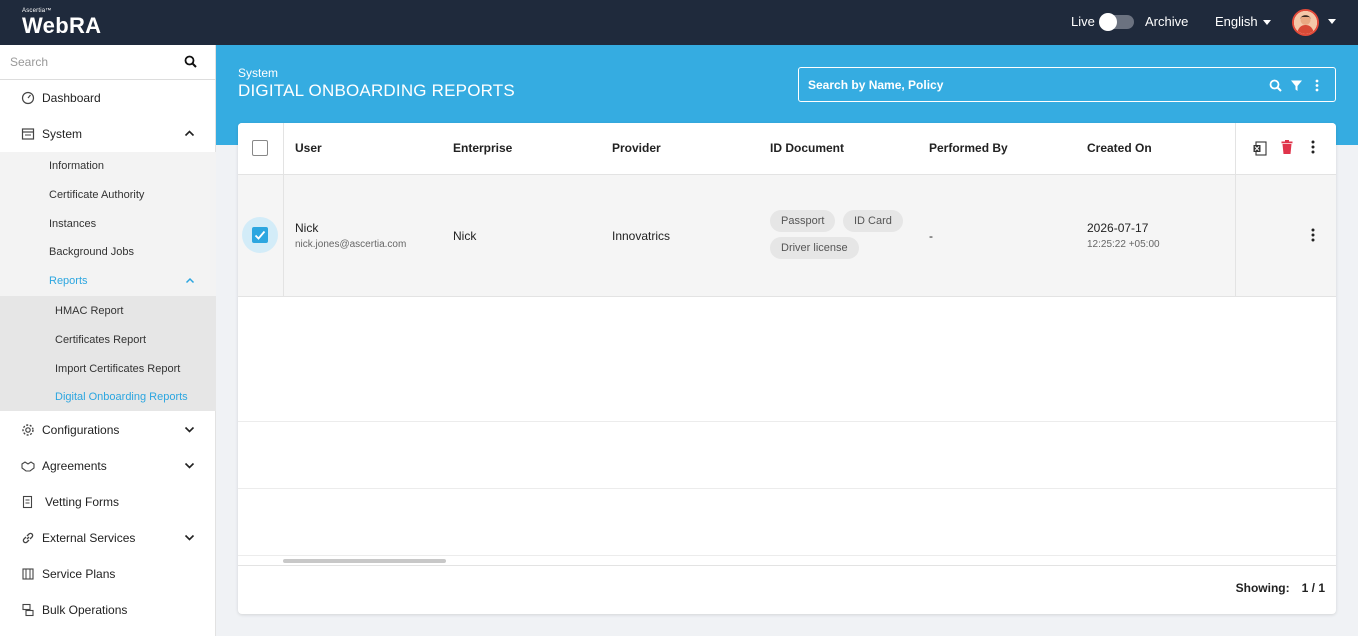 The width and height of the screenshot is (1358, 636). What do you see at coordinates (1313, 588) in the screenshot?
I see `showing-value: 1 / 1` at bounding box center [1313, 588].